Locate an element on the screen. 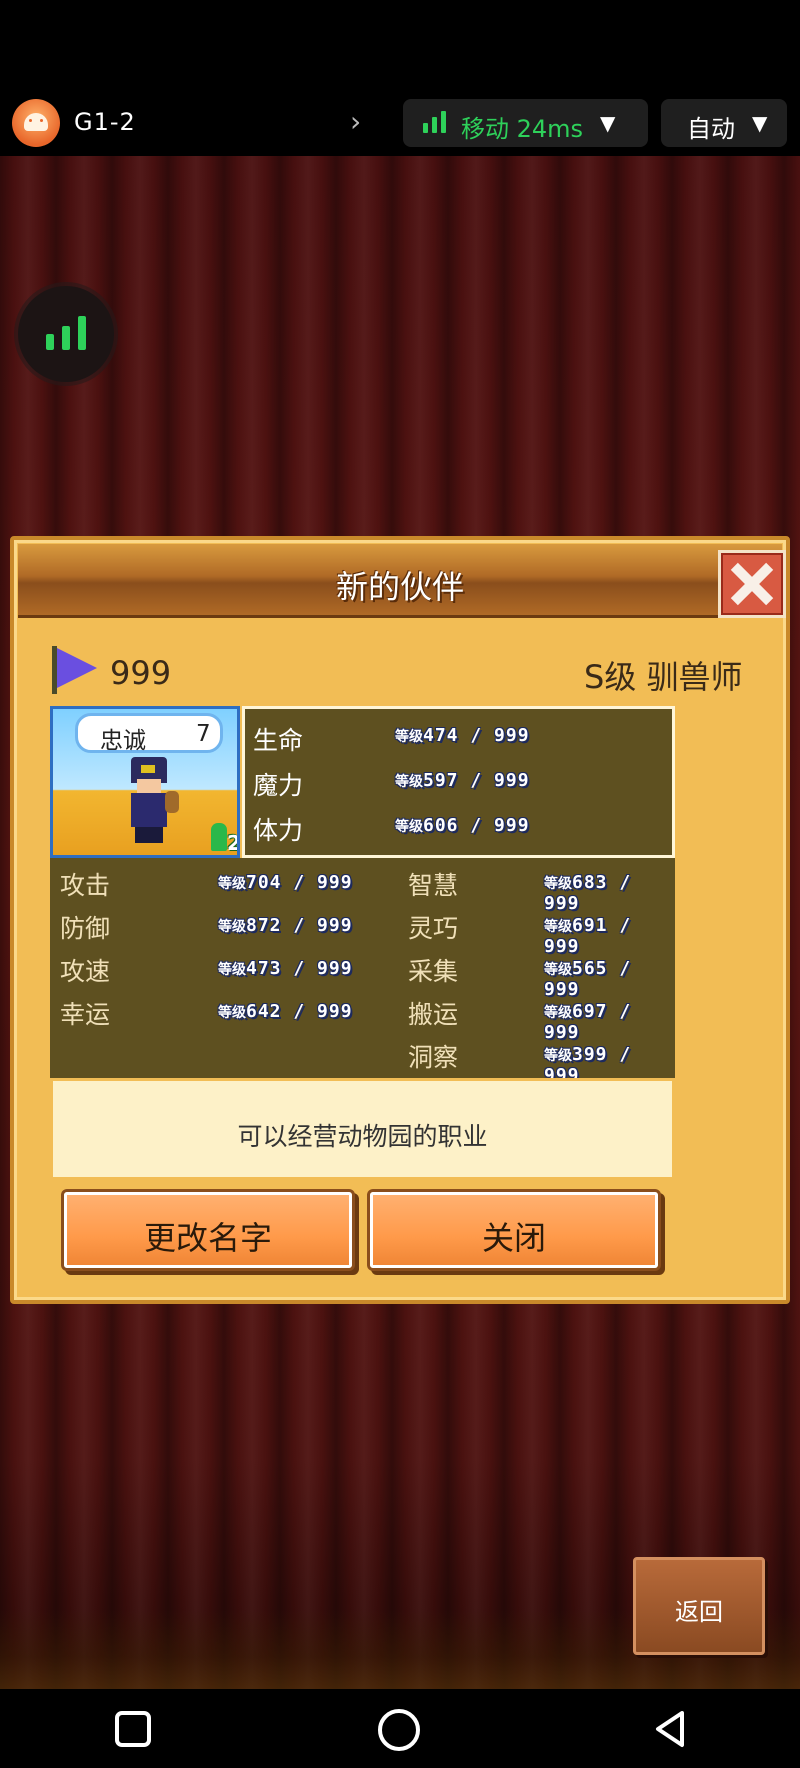 The image size is (800, 1768). stat-name: 灵巧 is located at coordinates (433, 928).